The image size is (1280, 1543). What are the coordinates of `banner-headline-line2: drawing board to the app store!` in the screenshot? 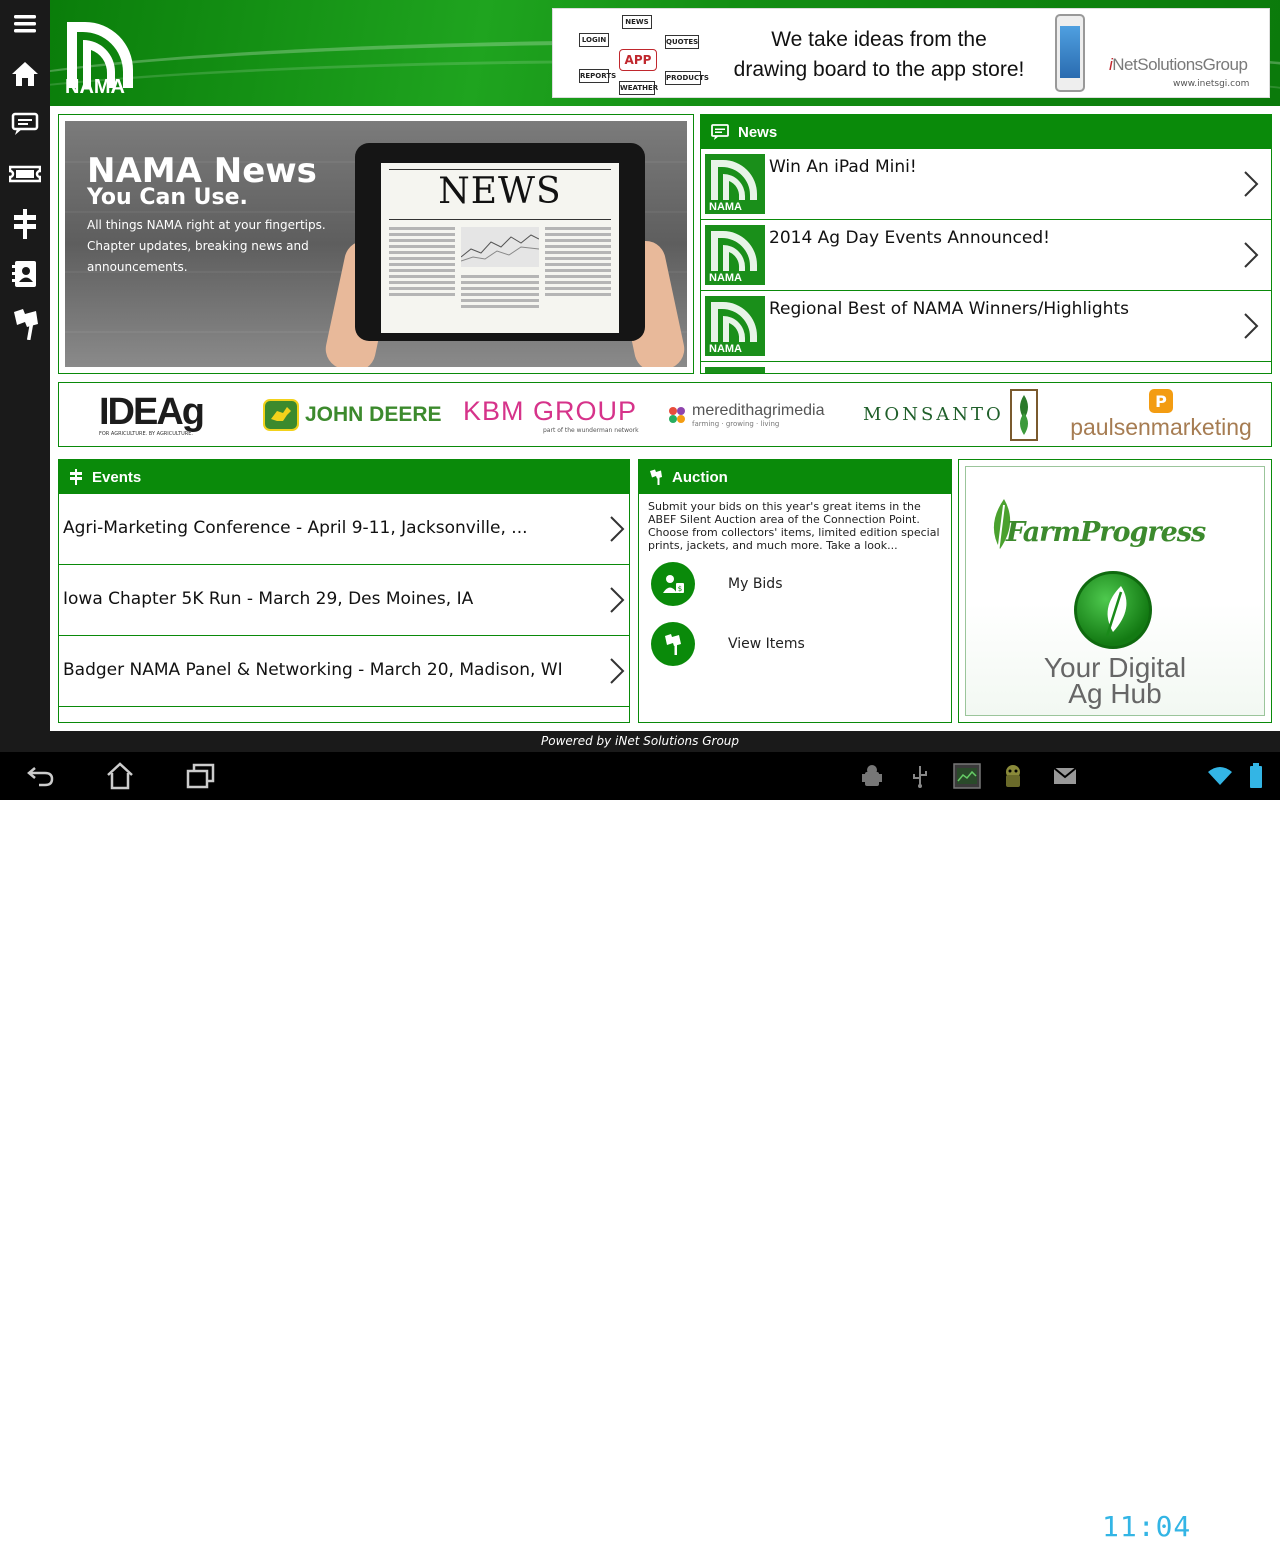 It's located at (879, 69).